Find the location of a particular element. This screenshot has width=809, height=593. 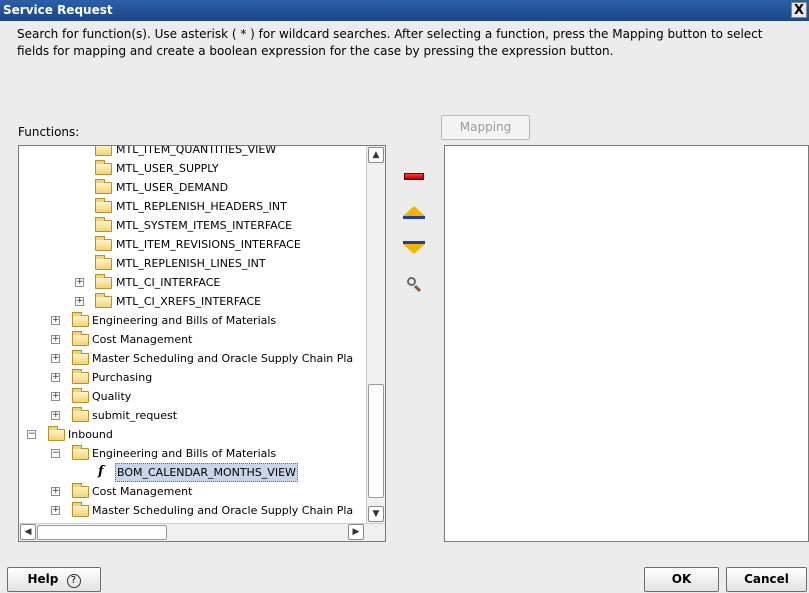

tree-item: MTL_REPLENISH_HEADERS_INT is located at coordinates (192, 206).